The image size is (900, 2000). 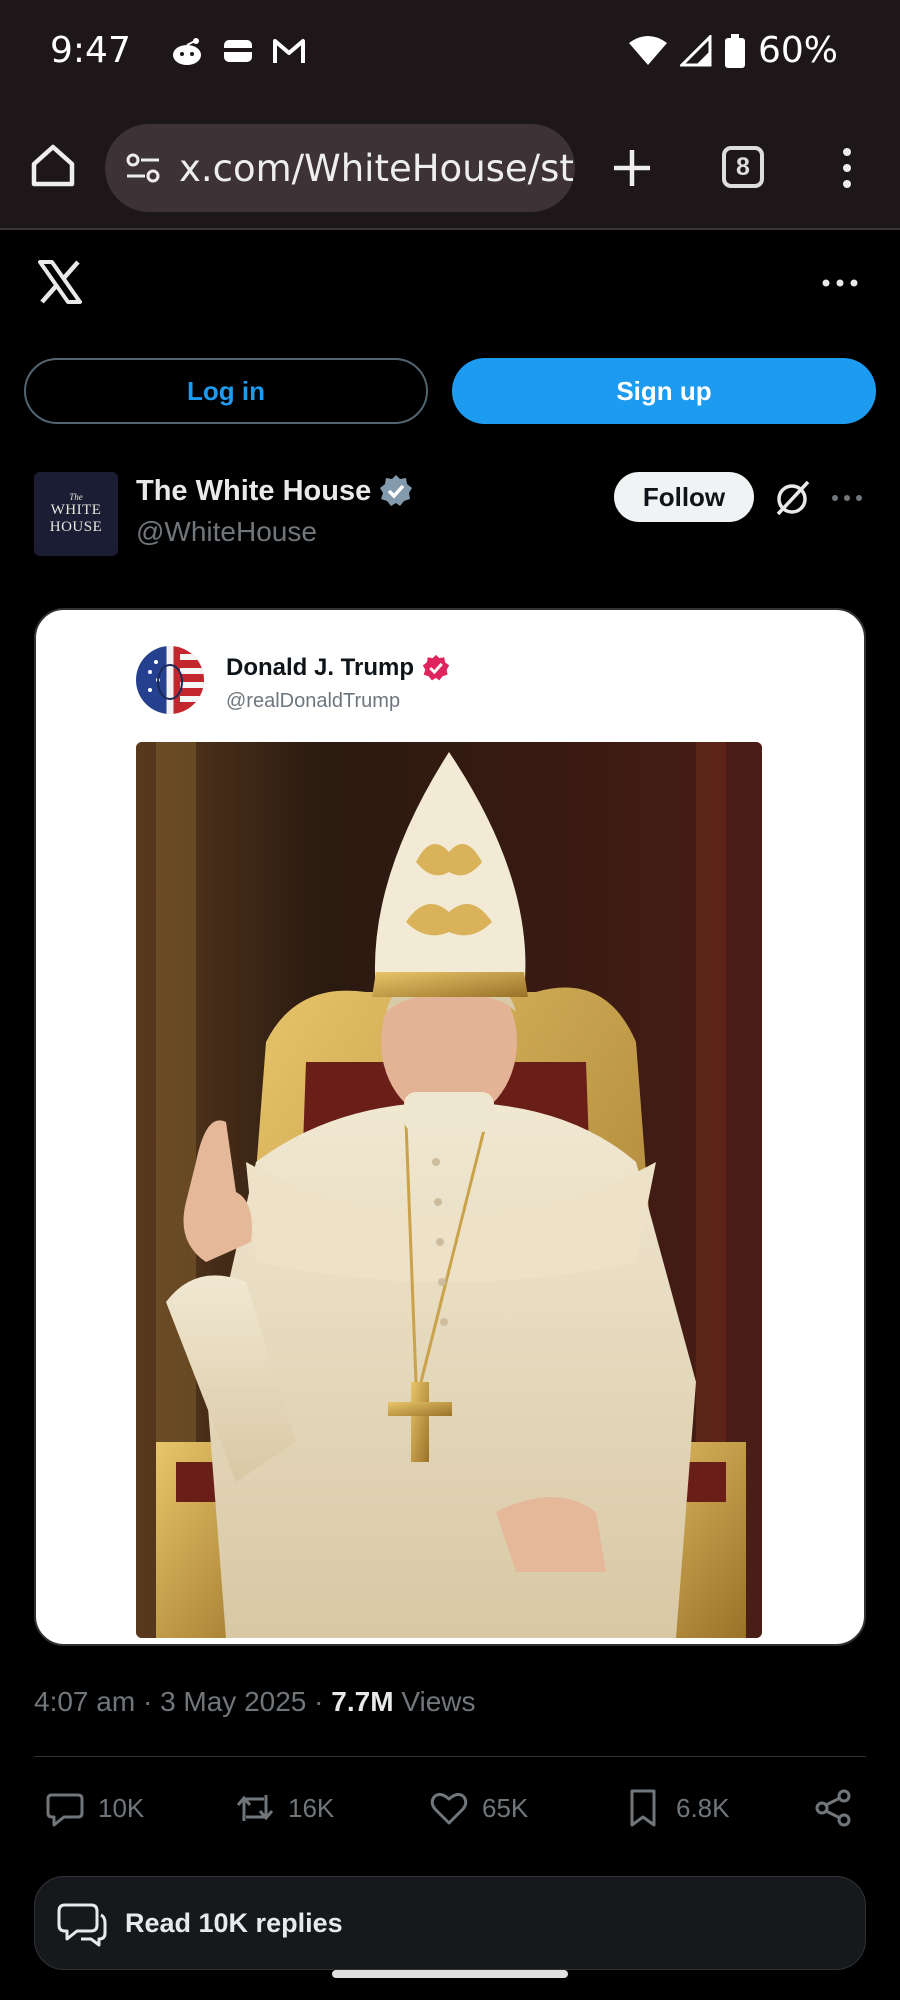 What do you see at coordinates (76, 527) in the screenshot?
I see `avatar-text-house: HOUSE` at bounding box center [76, 527].